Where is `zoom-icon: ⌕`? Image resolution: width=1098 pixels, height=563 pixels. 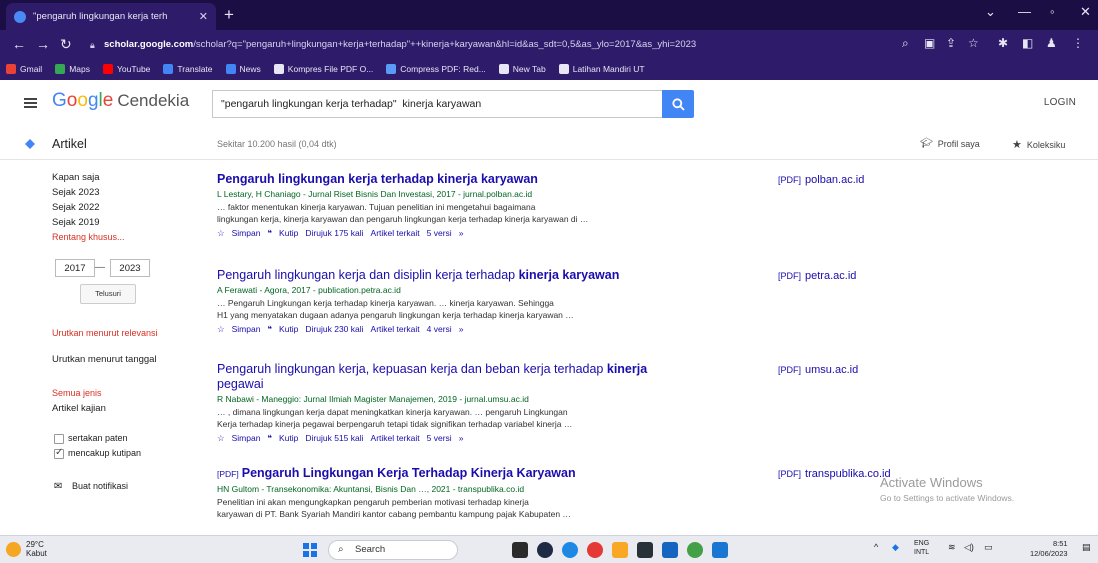 zoom-icon: ⌕ is located at coordinates (905, 43).